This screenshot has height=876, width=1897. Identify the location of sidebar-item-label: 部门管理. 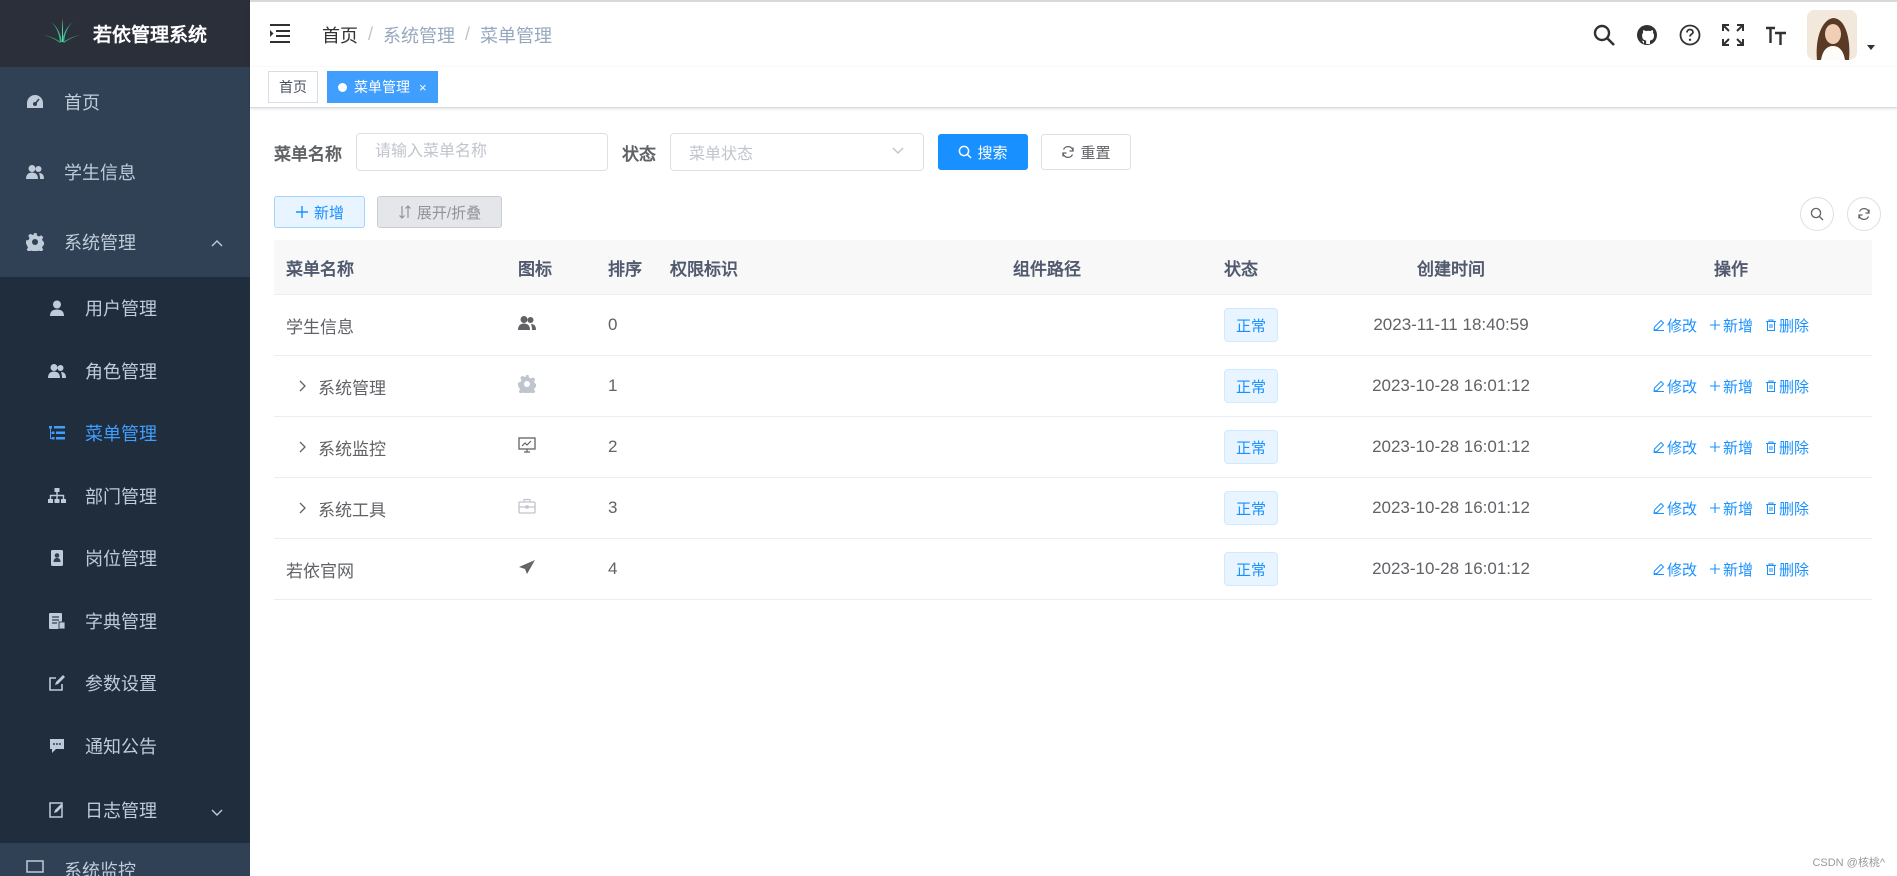
(121, 496).